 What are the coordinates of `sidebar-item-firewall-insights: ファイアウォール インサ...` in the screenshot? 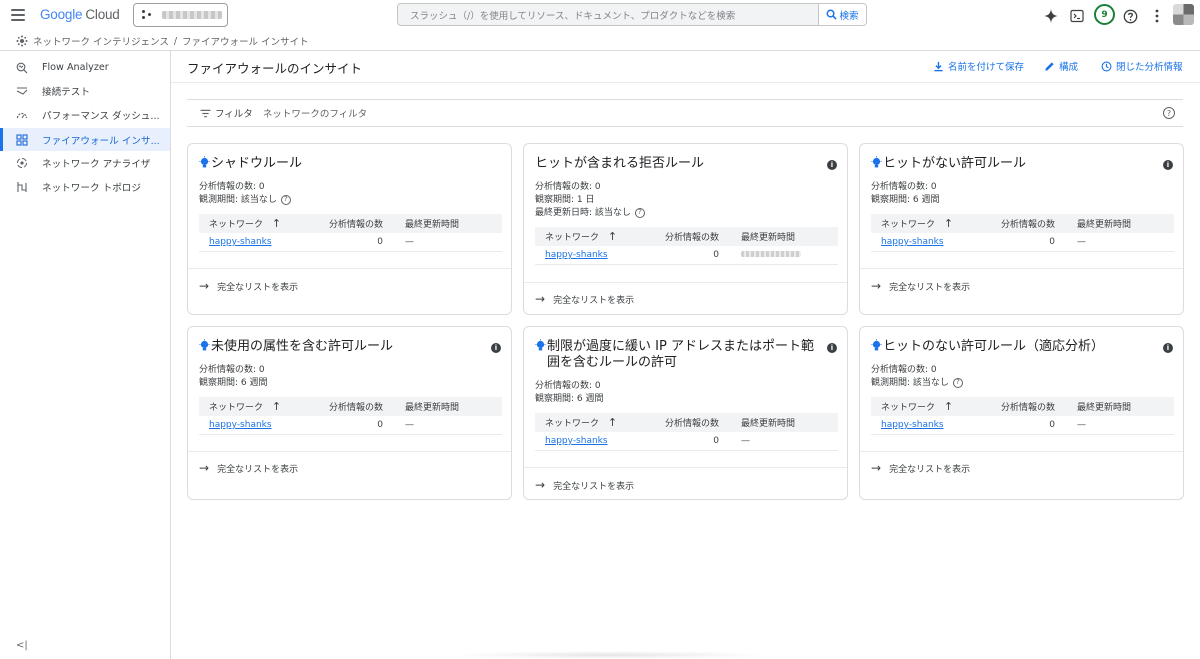 It's located at (85, 139).